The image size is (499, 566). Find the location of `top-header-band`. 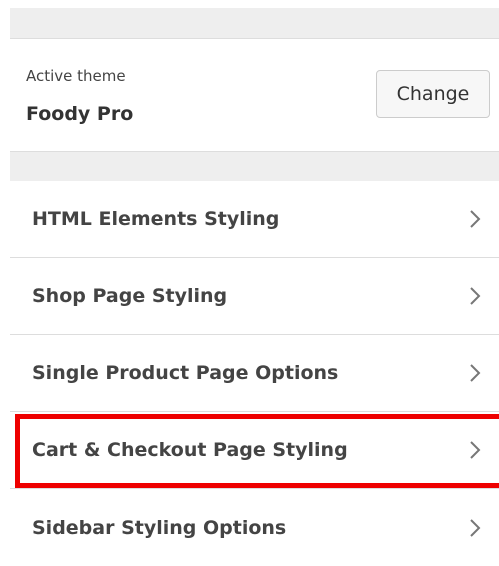

top-header-band is located at coordinates (254, 23).